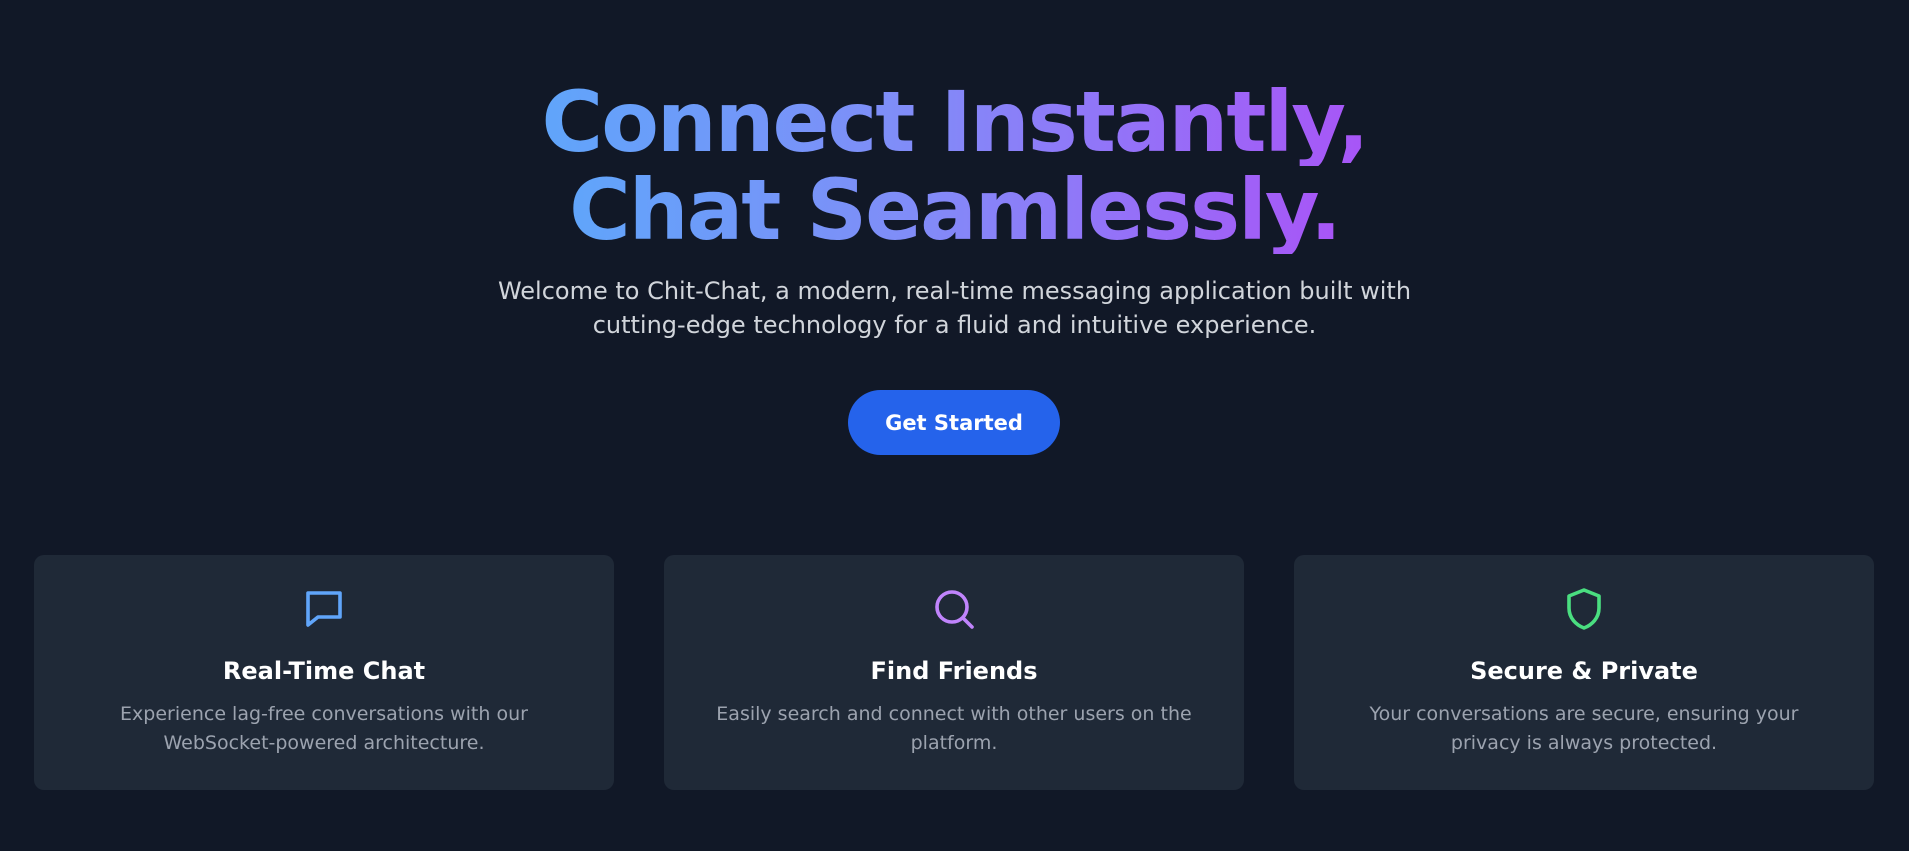  Describe the element at coordinates (954, 422) in the screenshot. I see `get-started-button: Get Started` at that location.